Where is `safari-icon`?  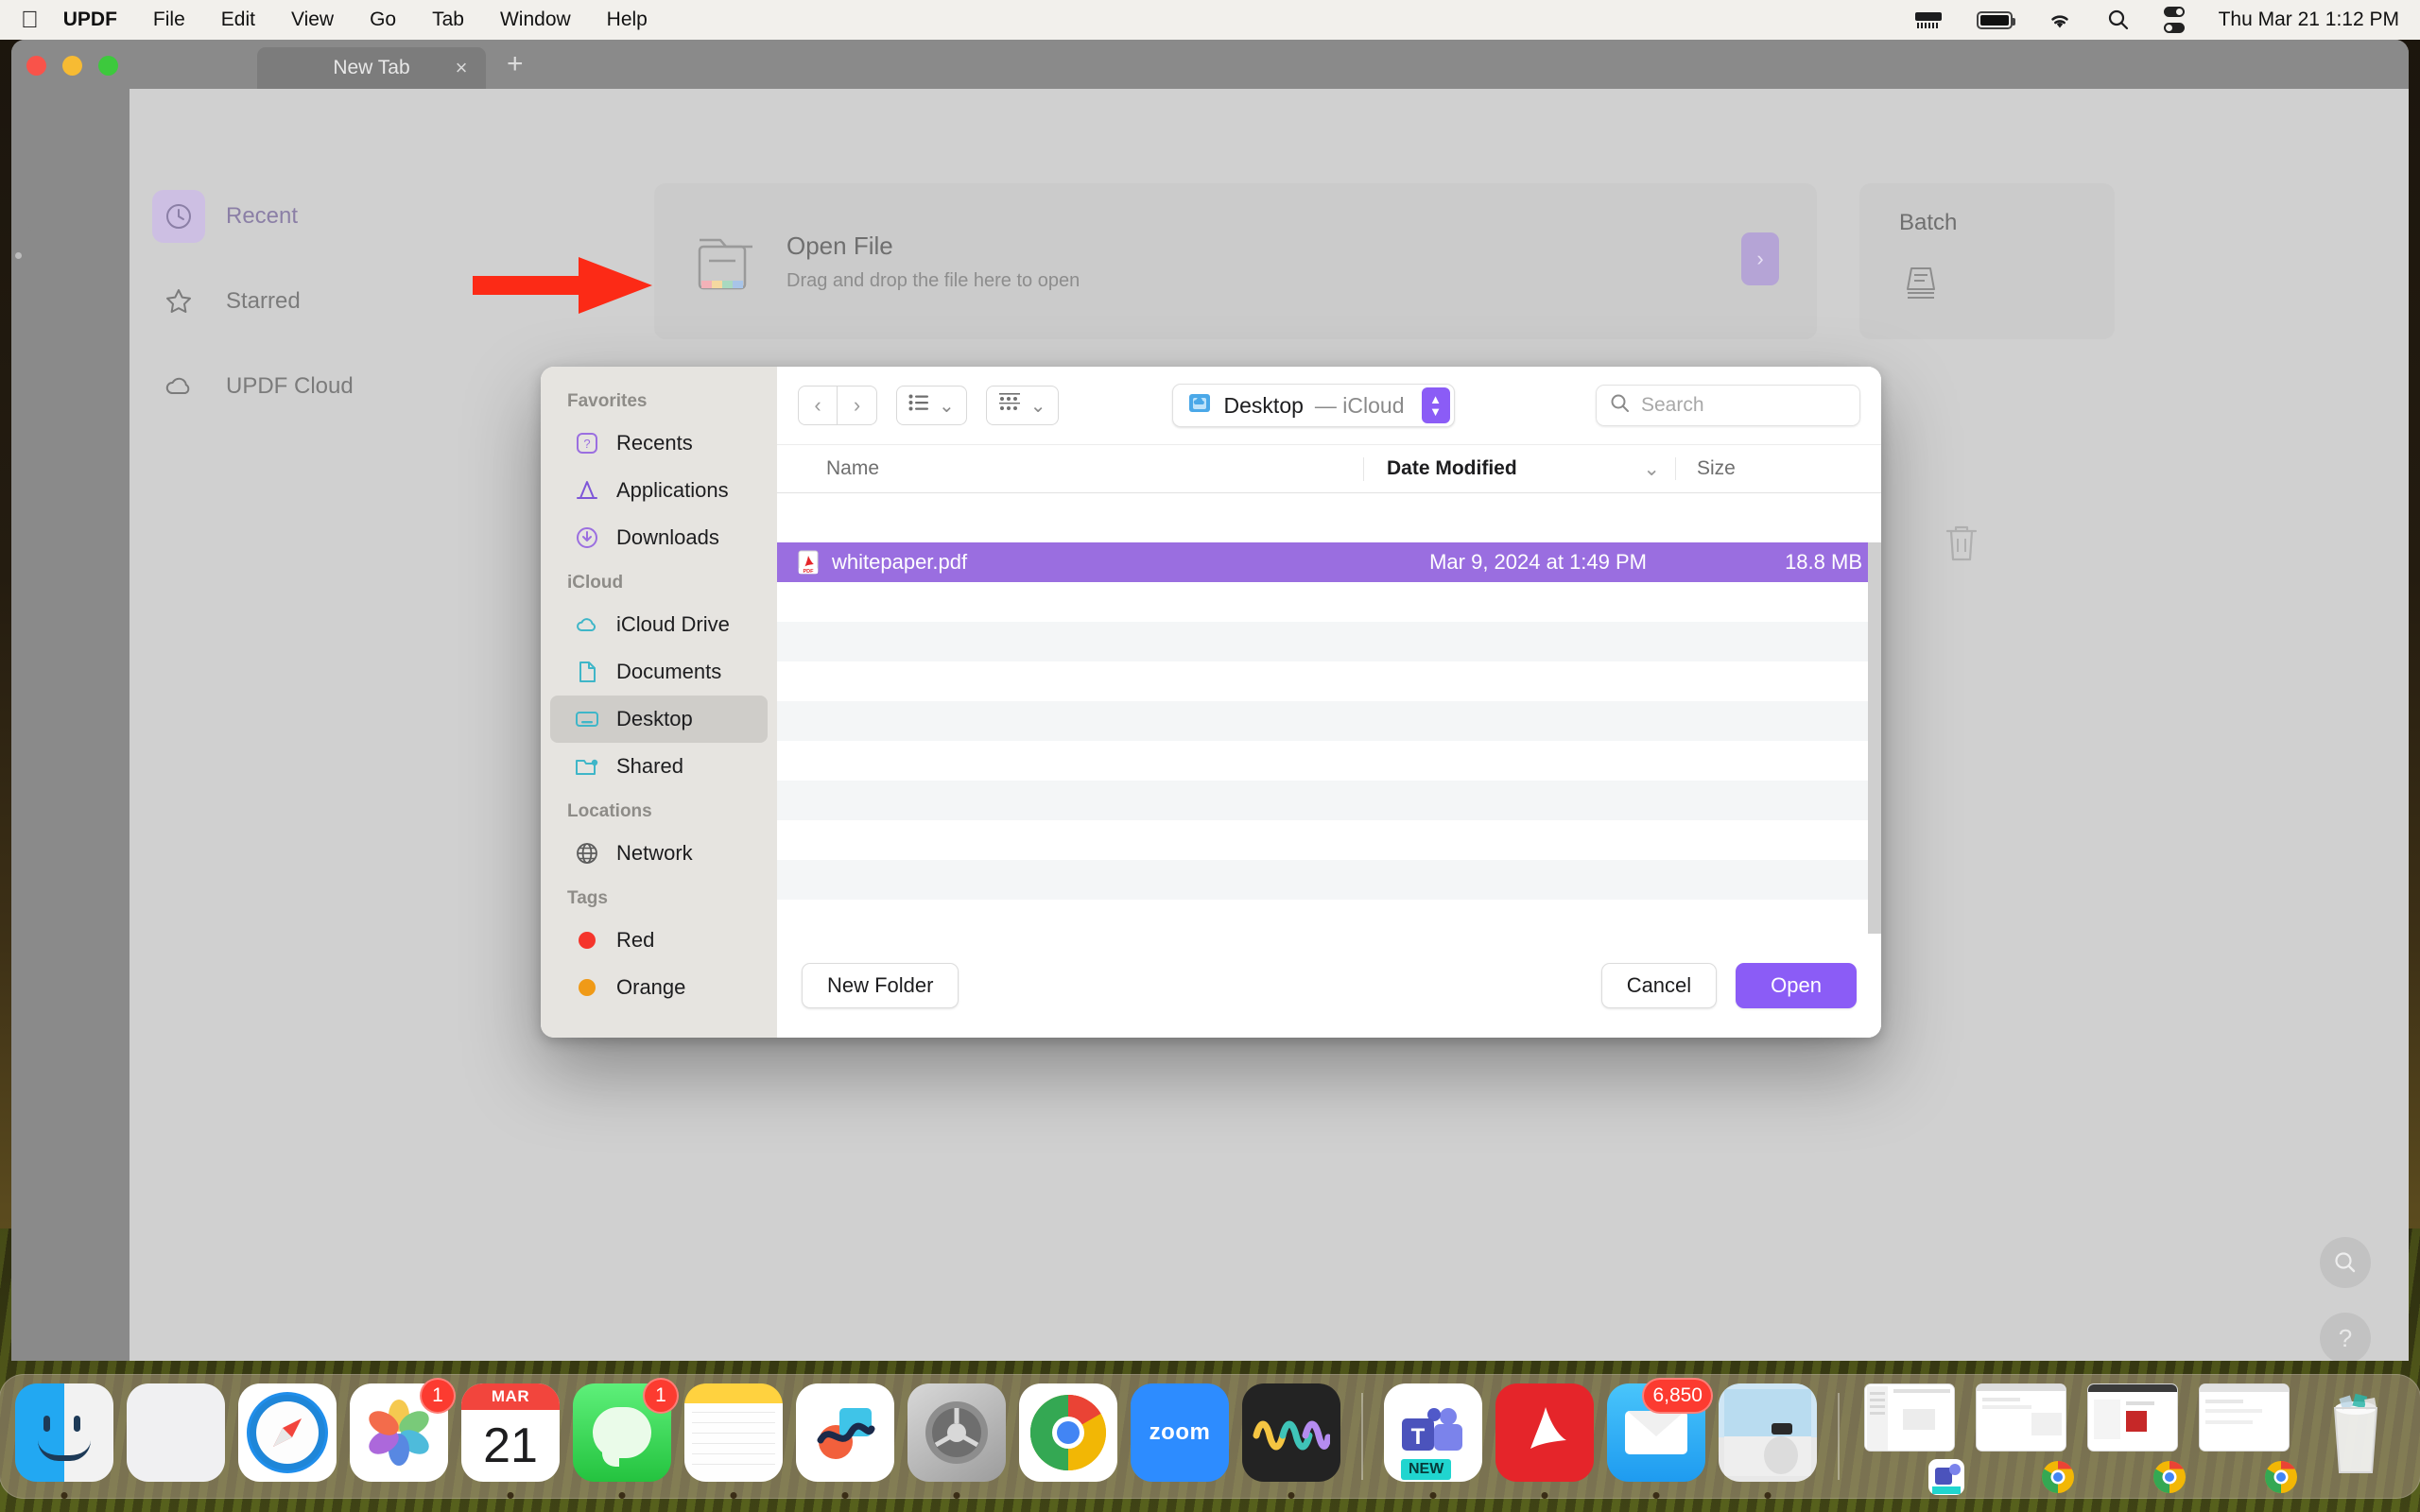
safari-icon is located at coordinates (287, 1432).